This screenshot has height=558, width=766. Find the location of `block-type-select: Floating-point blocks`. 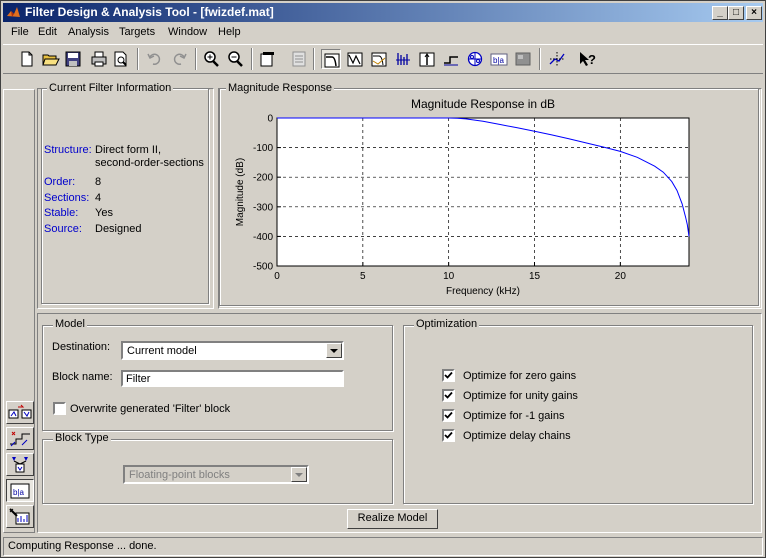

block-type-select: Floating-point blocks is located at coordinates (216, 474).